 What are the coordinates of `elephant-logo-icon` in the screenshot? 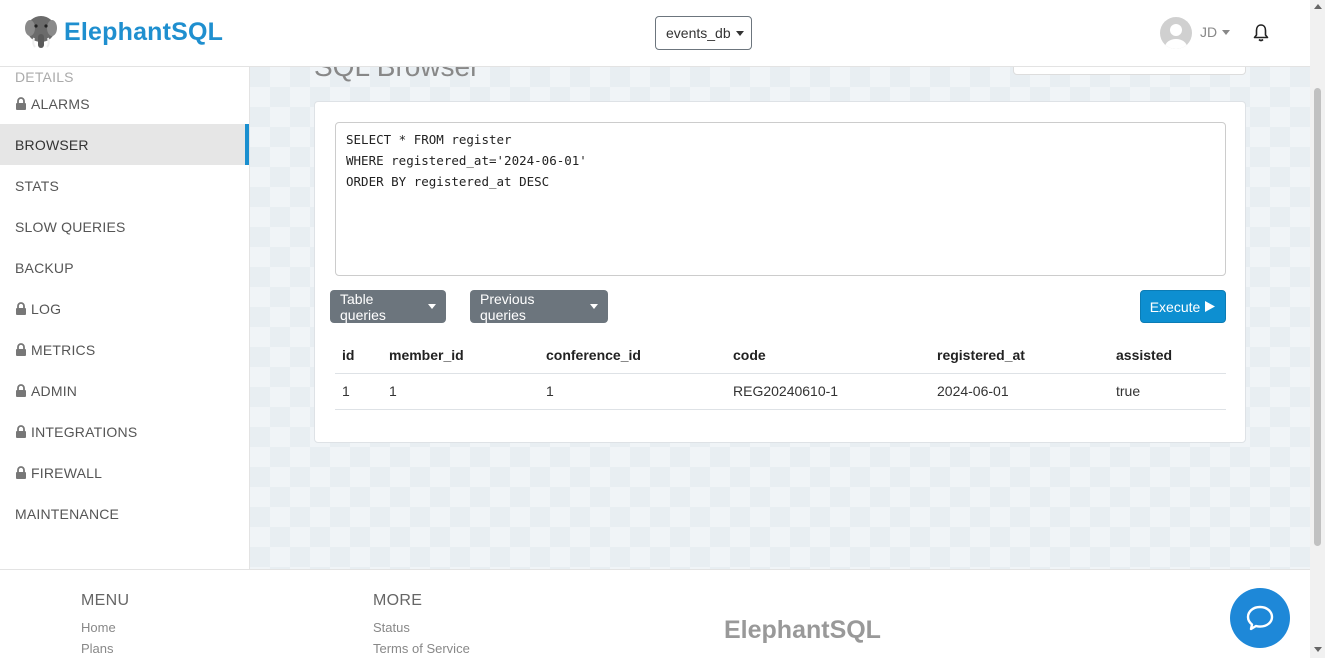 It's located at (41, 32).